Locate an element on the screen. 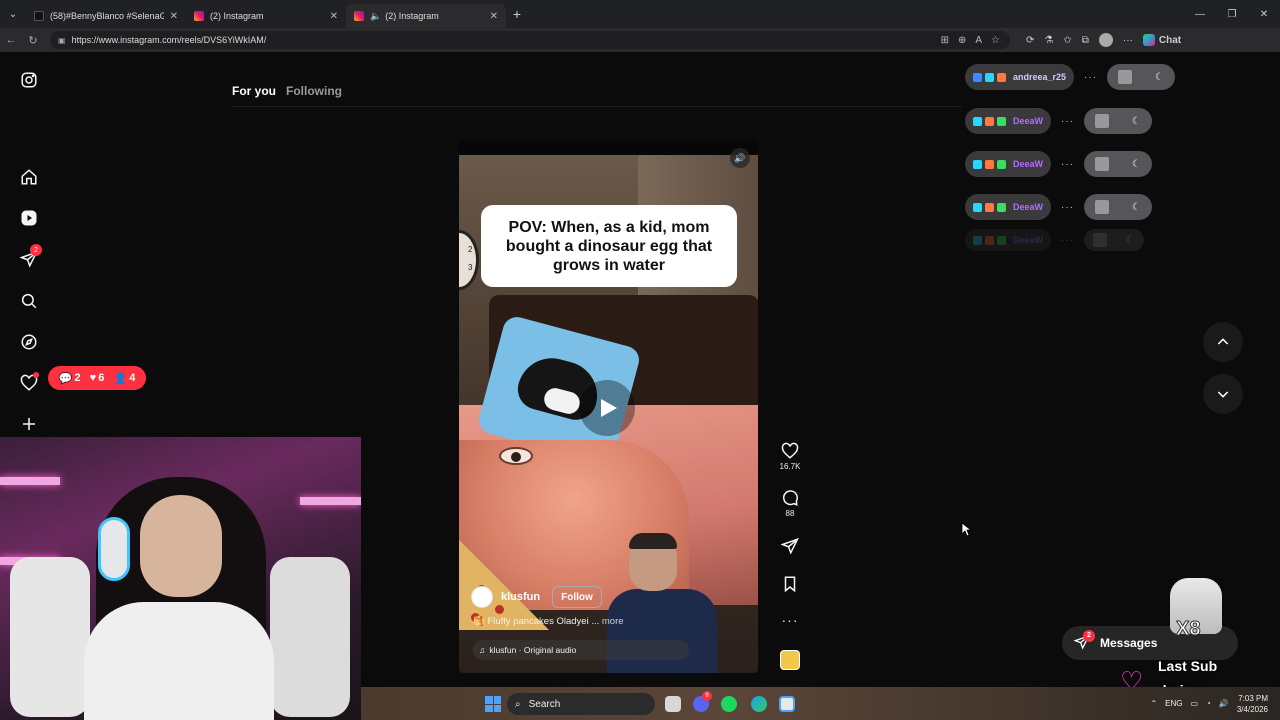  save-button is located at coordinates (790, 584).